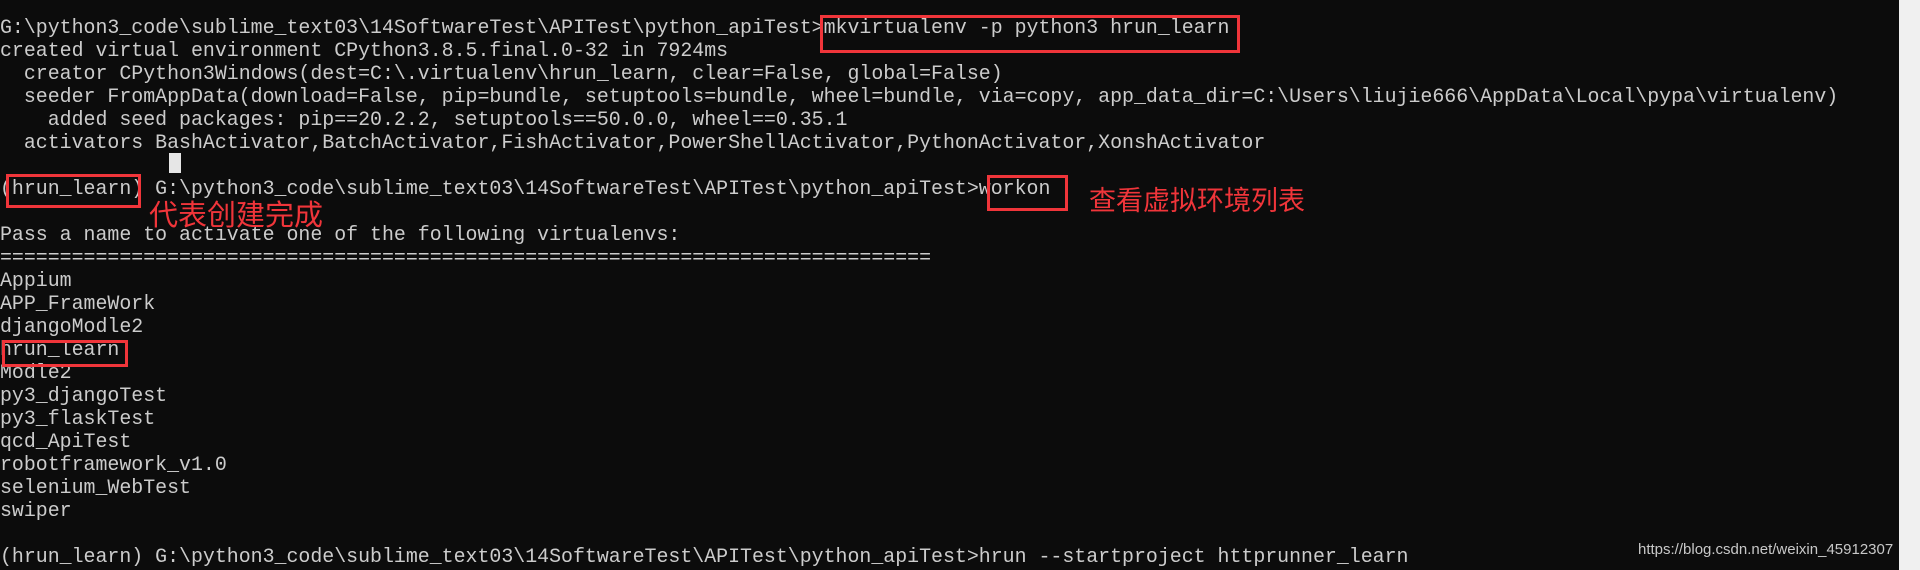 The image size is (1920, 570). What do you see at coordinates (78, 303) in the screenshot?
I see `terminal-line: APP_FrameWork` at bounding box center [78, 303].